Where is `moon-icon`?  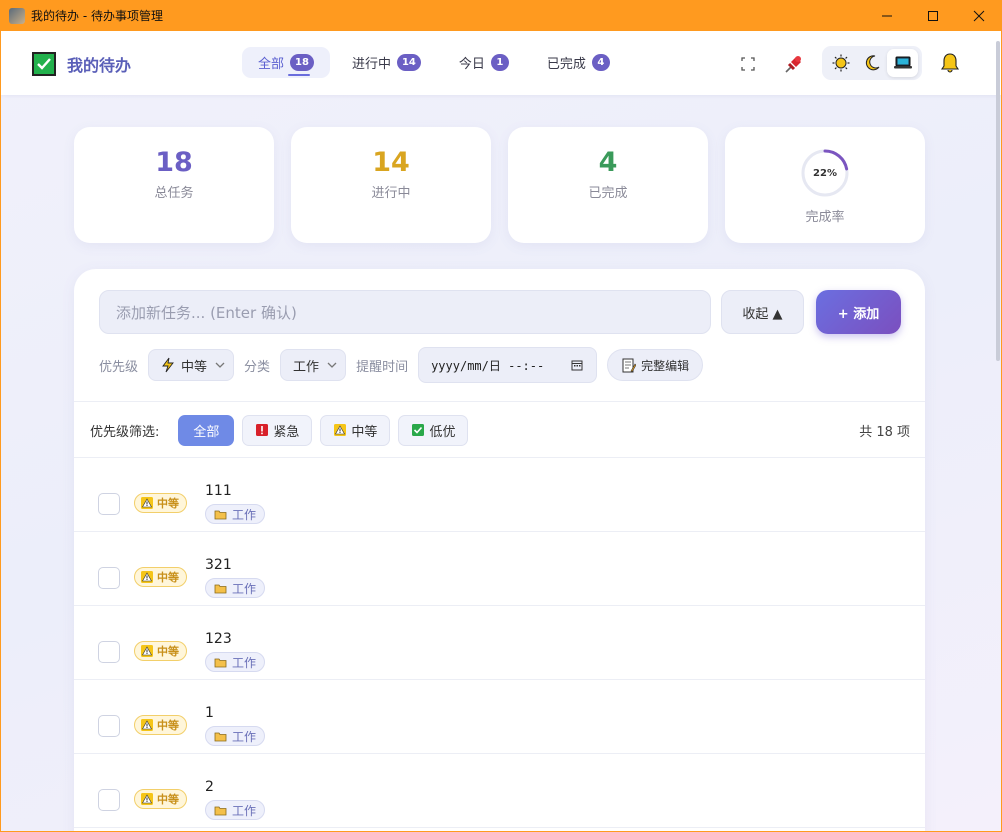
moon-icon is located at coordinates (872, 63).